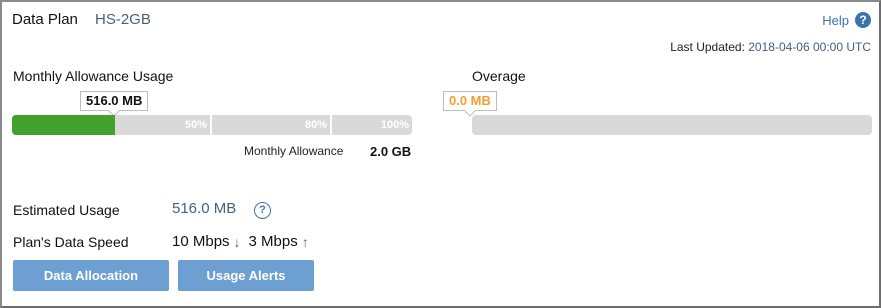 This screenshot has width=881, height=308. I want to click on mark-50: 50%, so click(112, 125).